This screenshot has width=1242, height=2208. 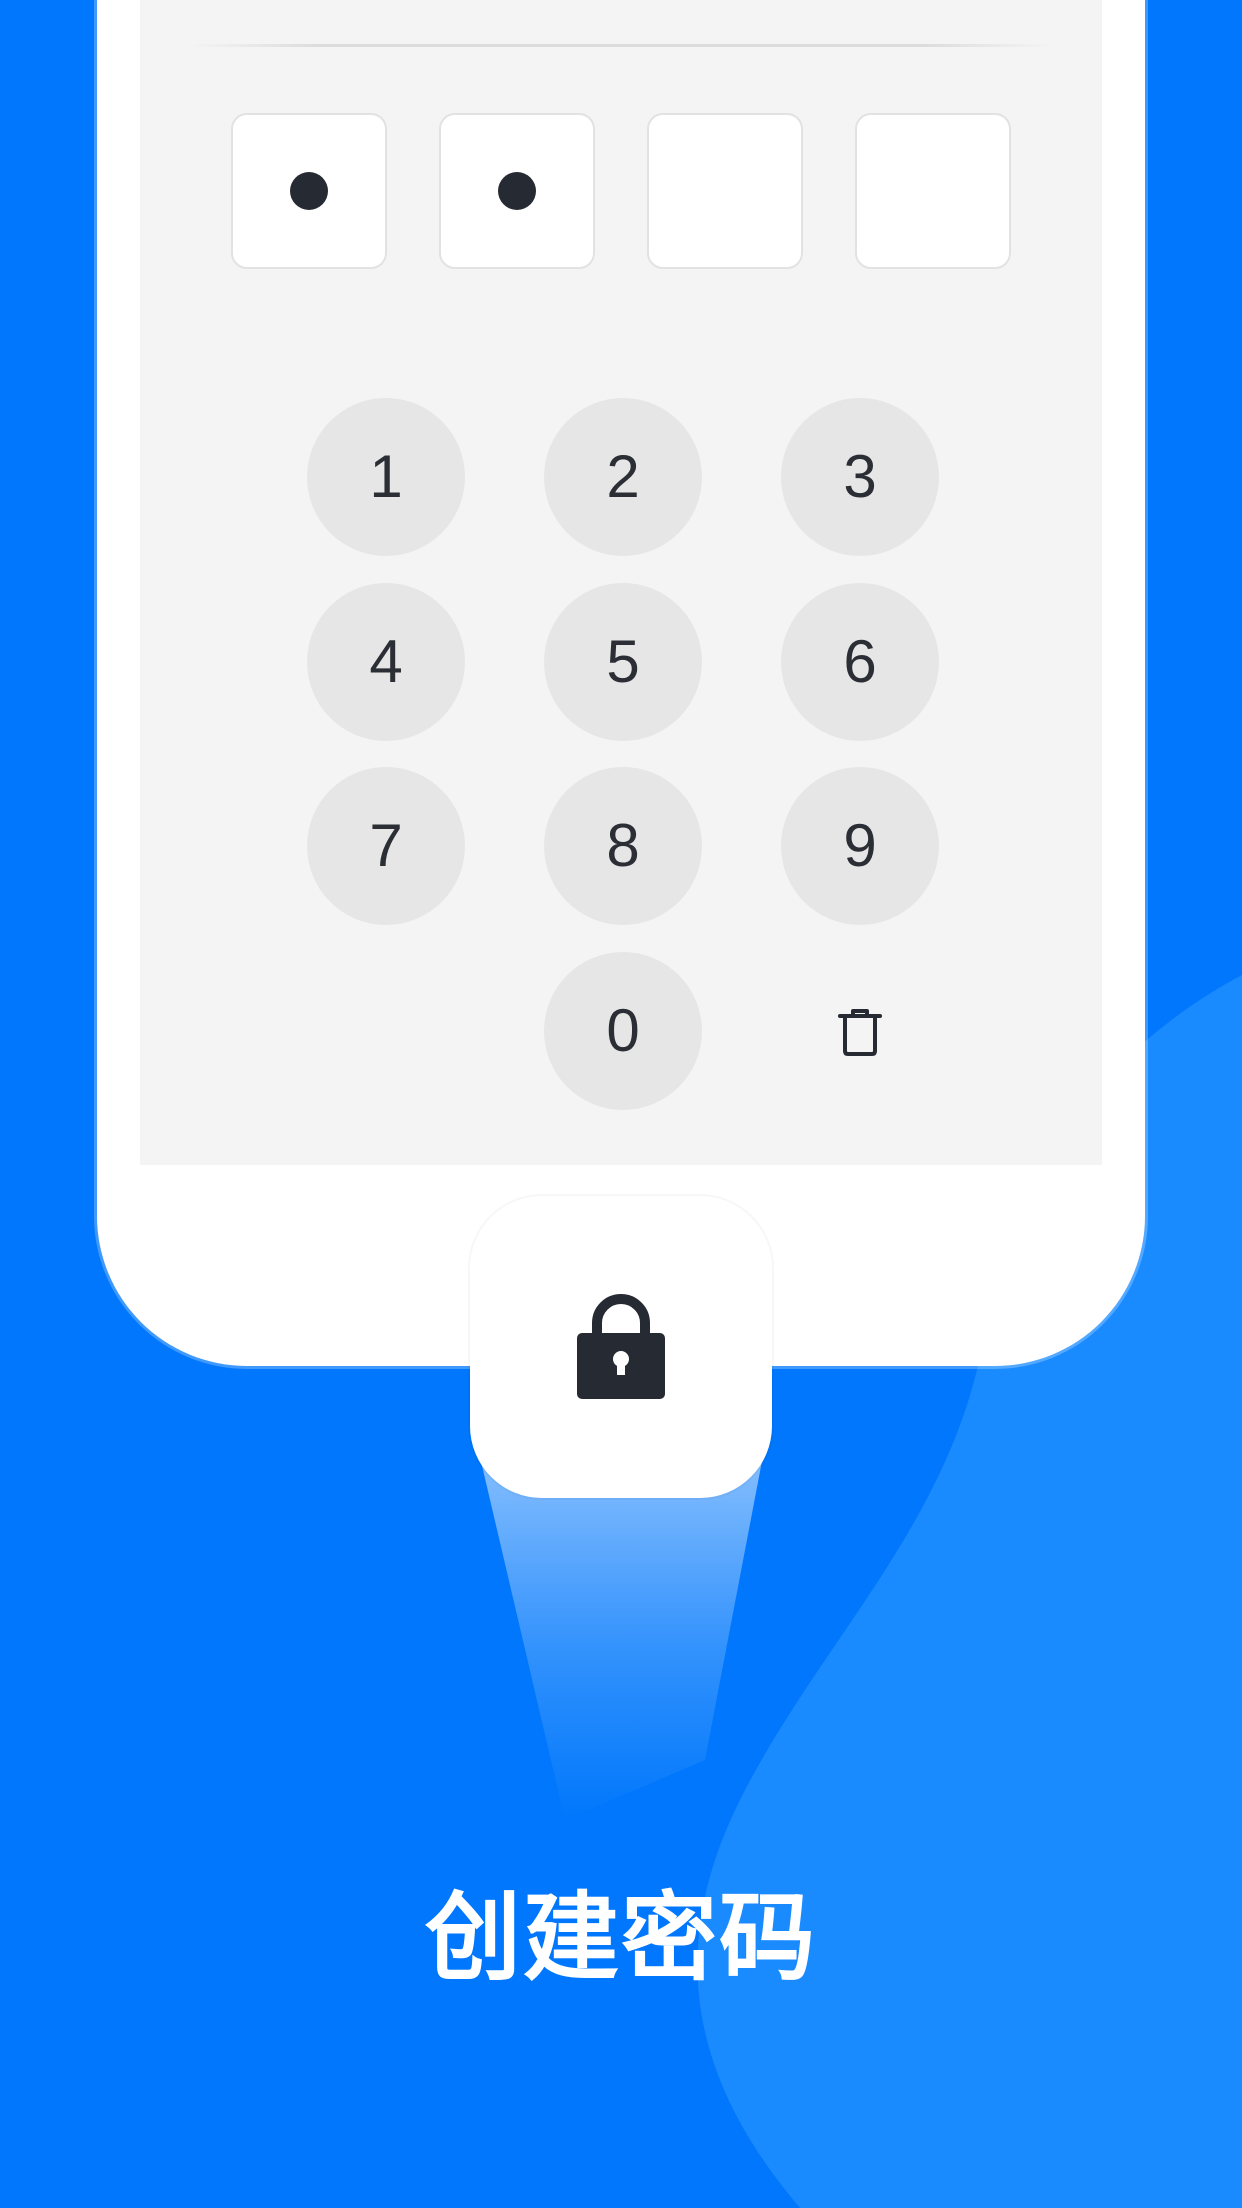 What do you see at coordinates (621, 1938) in the screenshot?
I see `caption-title: 创建密码` at bounding box center [621, 1938].